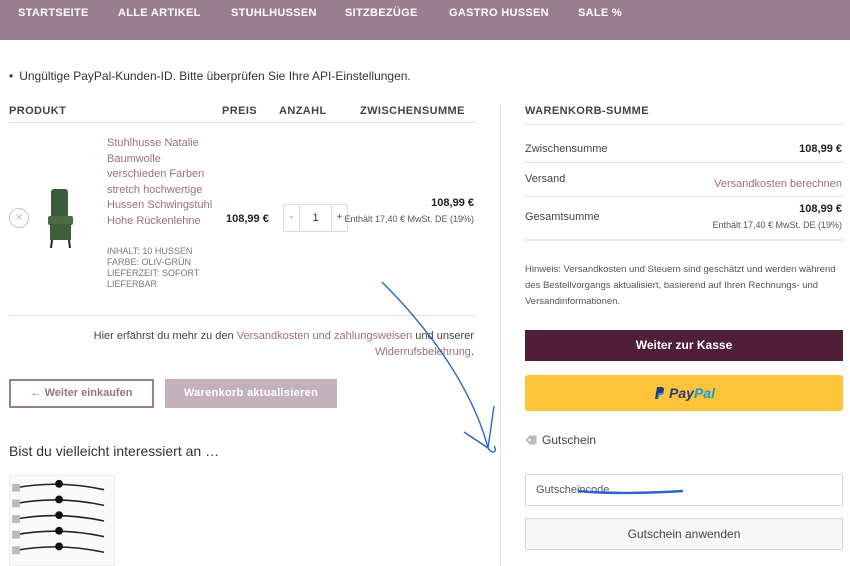 The width and height of the screenshot is (850, 566). What do you see at coordinates (325, 336) in the screenshot?
I see `shipping-costs-link: Versandkosten und zahlungsweisen` at bounding box center [325, 336].